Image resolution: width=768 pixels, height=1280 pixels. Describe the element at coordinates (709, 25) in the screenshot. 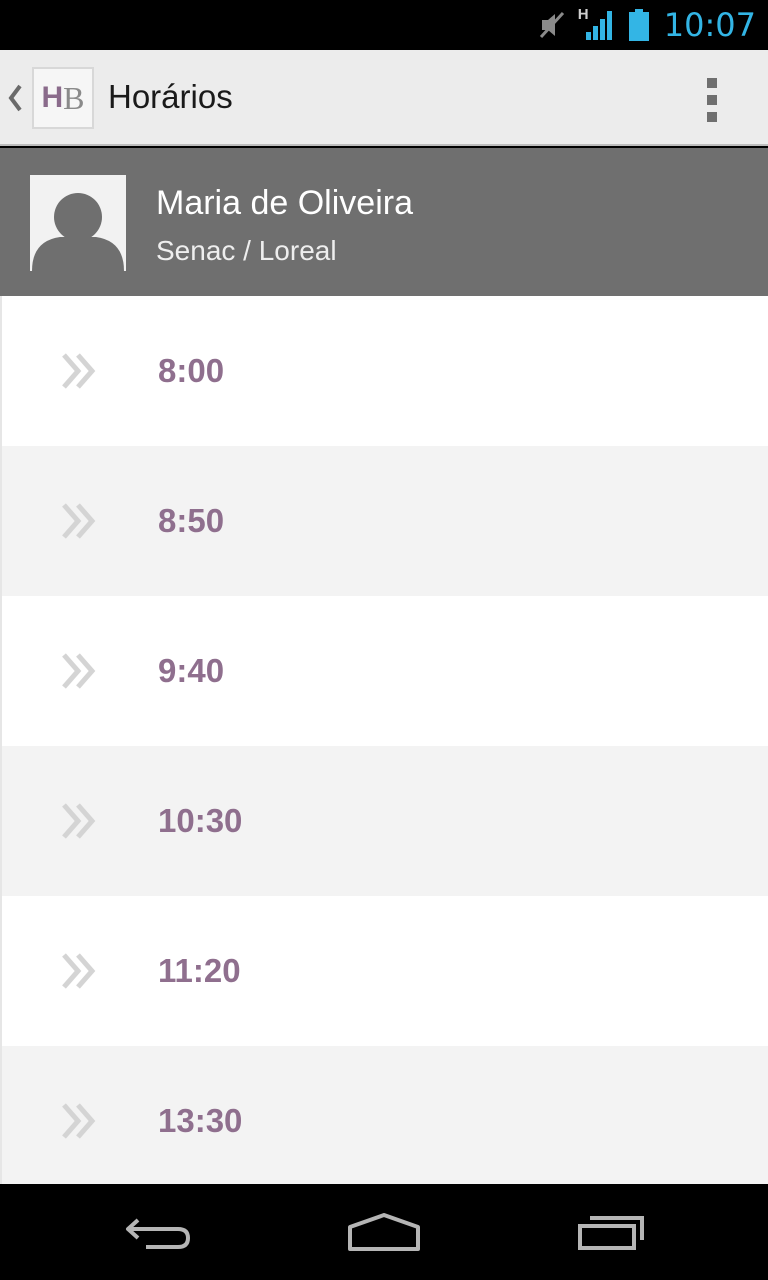

I see `status-time: 10:07` at that location.